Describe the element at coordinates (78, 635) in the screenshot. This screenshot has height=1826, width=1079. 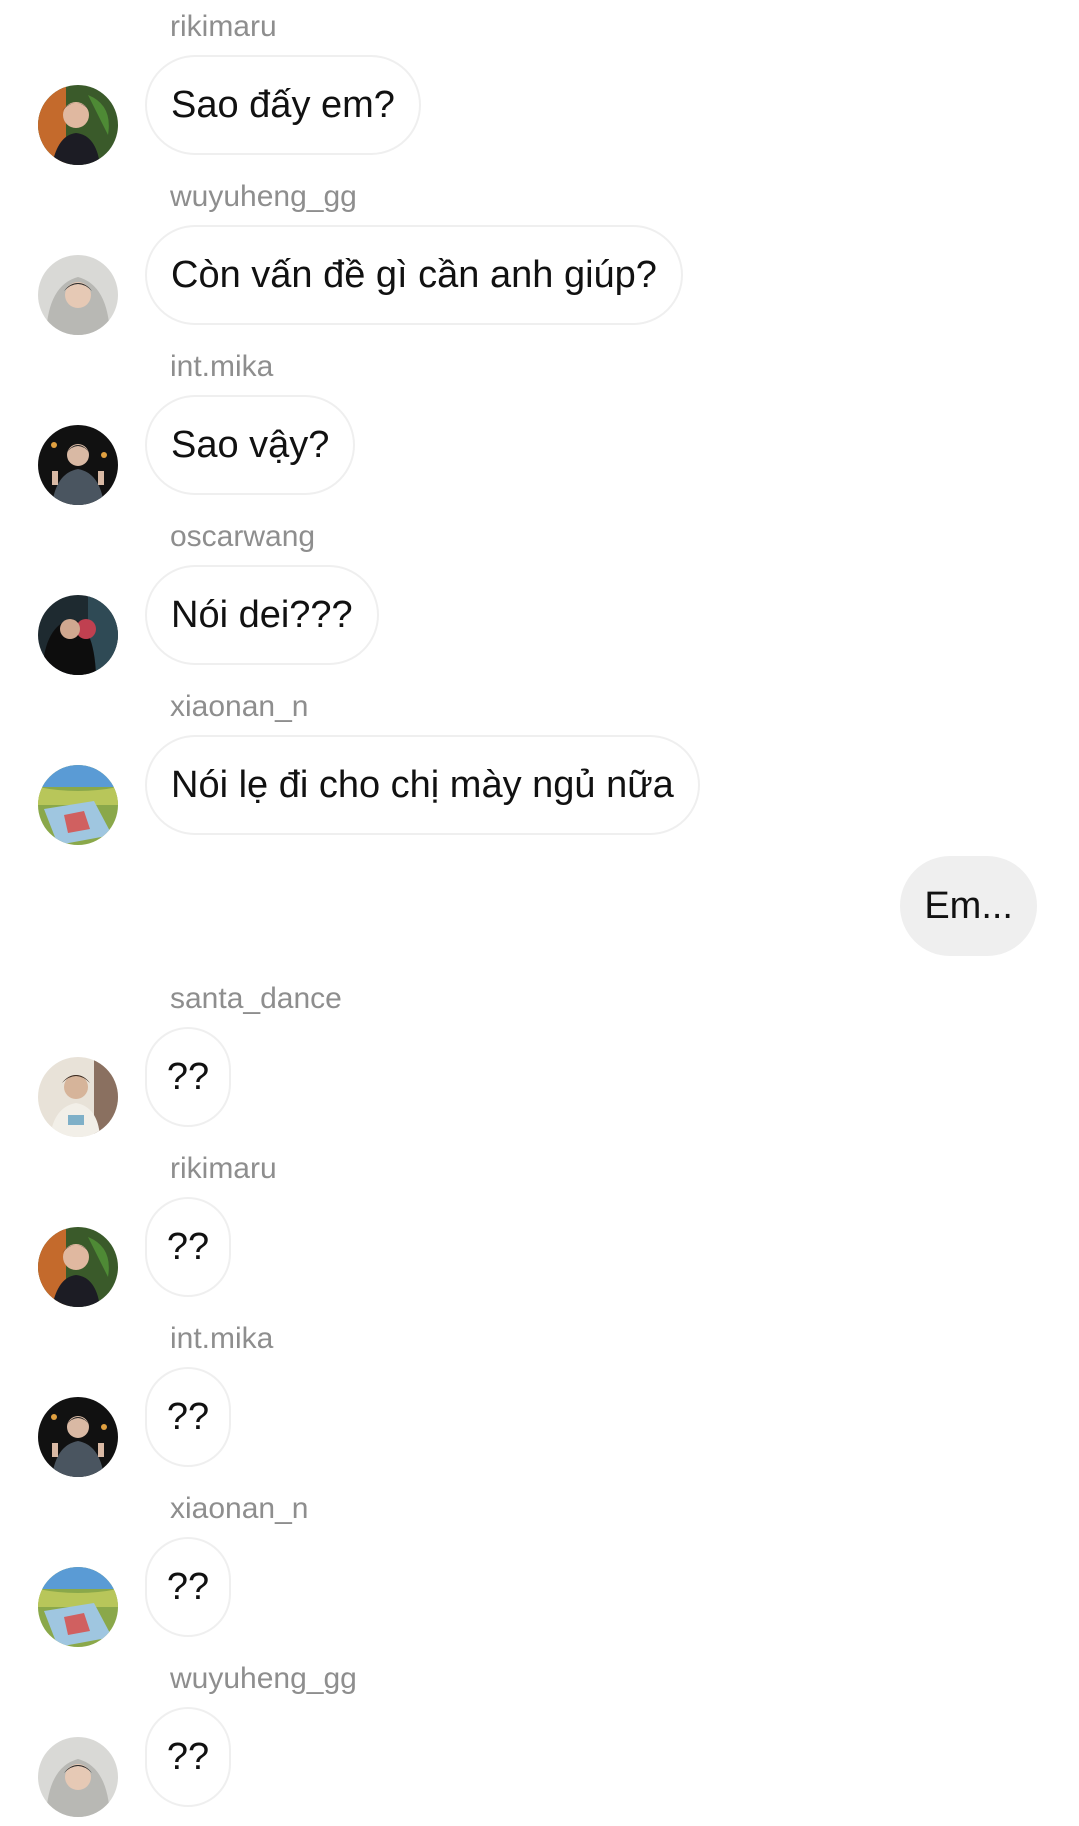
I see `avatar-oscarwang` at that location.